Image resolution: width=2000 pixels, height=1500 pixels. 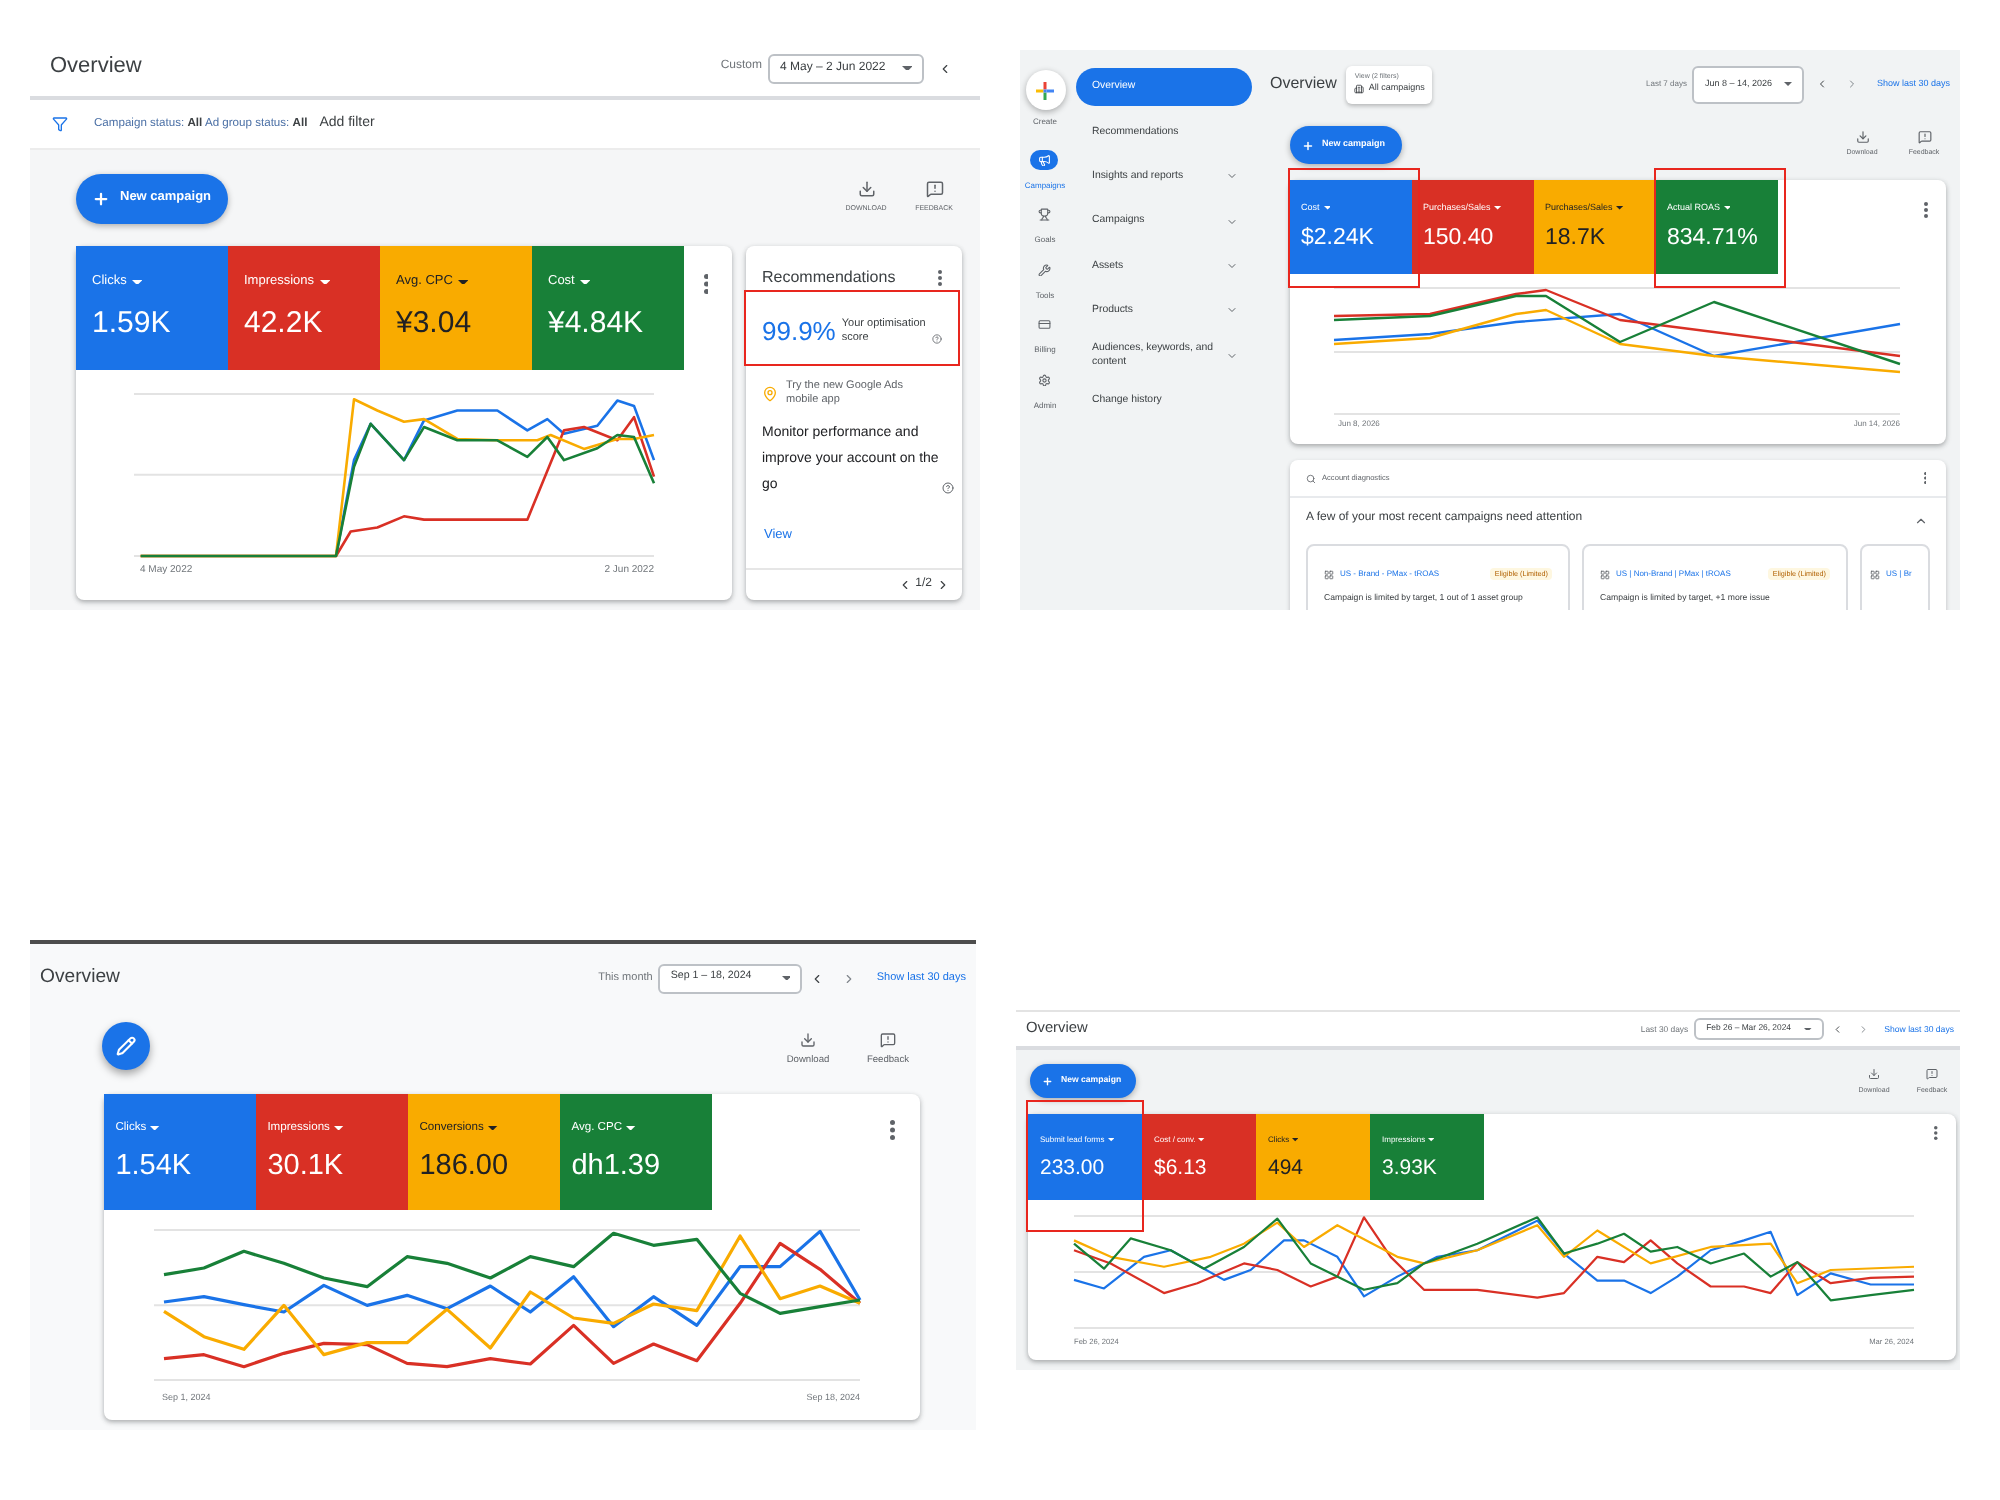 I want to click on optimisation-score: 99.9%, so click(x=799, y=332).